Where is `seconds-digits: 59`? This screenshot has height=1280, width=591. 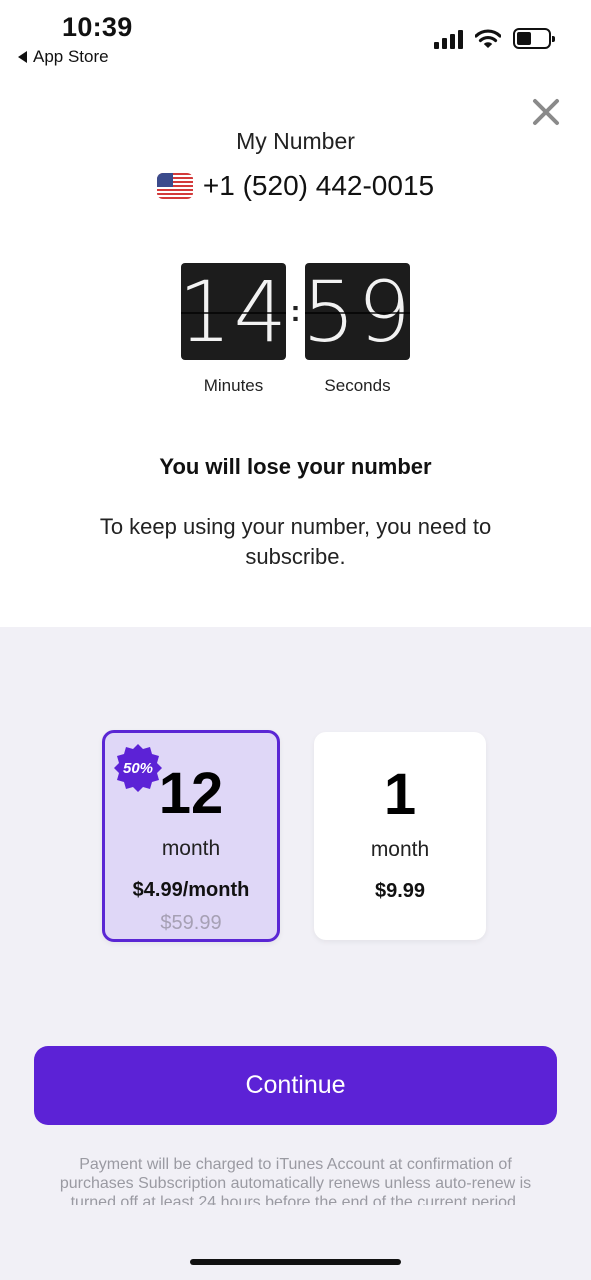
seconds-digits: 59 is located at coordinates (357, 311).